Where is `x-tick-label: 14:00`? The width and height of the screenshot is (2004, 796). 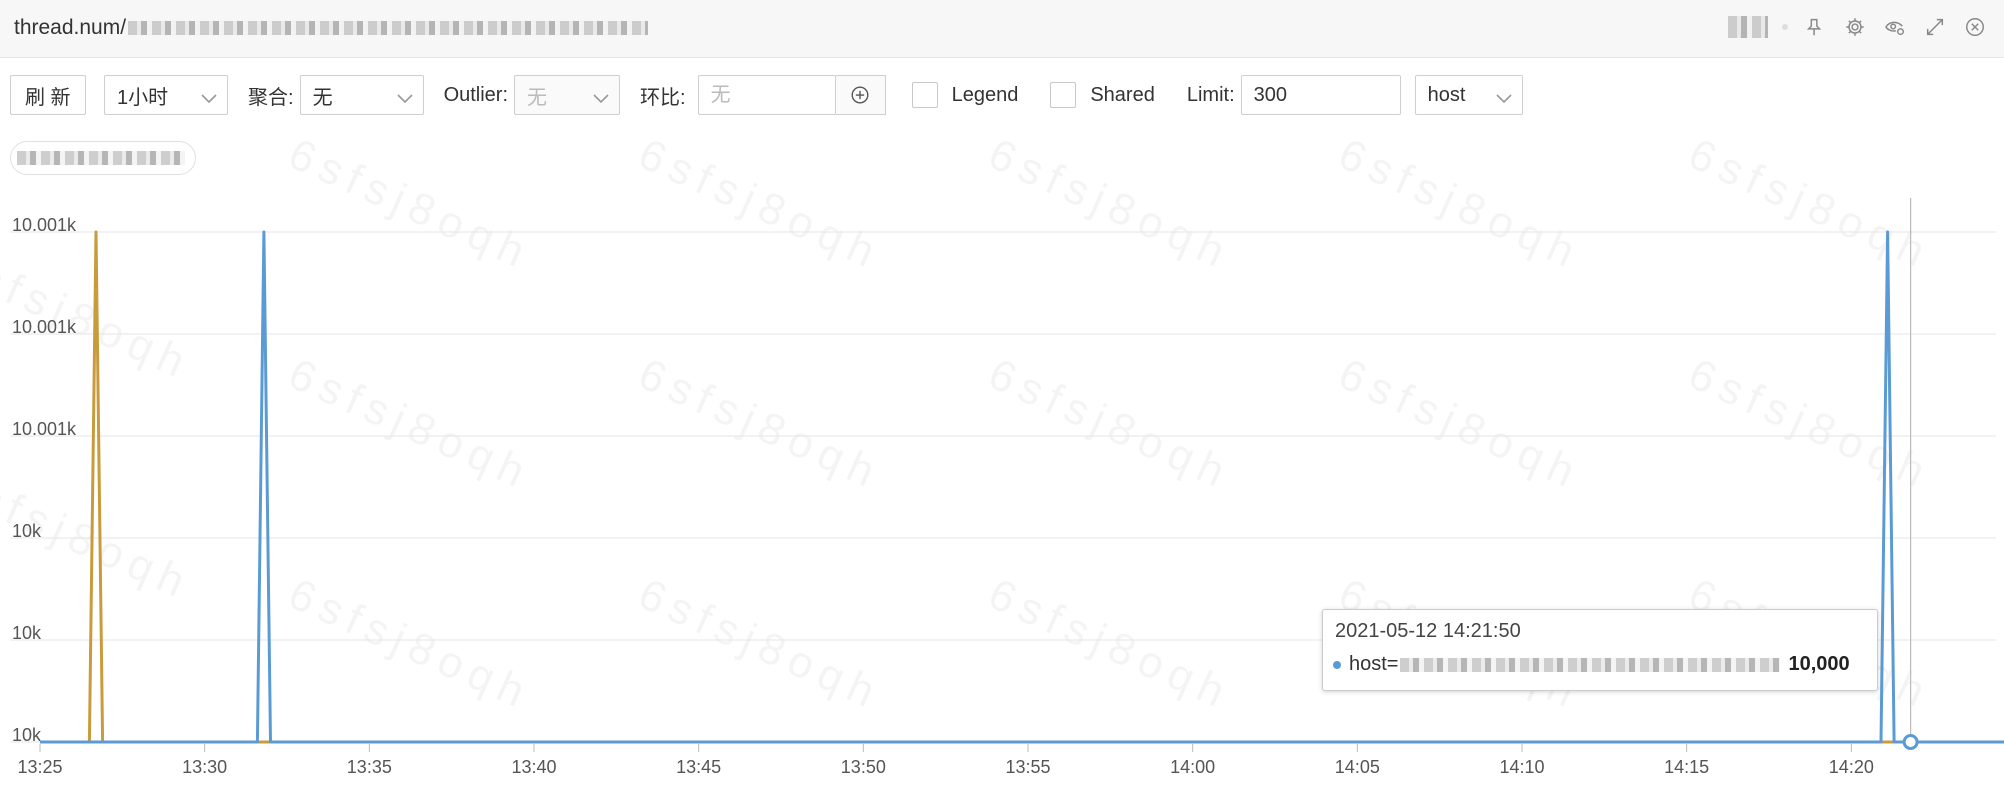 x-tick-label: 14:00 is located at coordinates (1192, 767).